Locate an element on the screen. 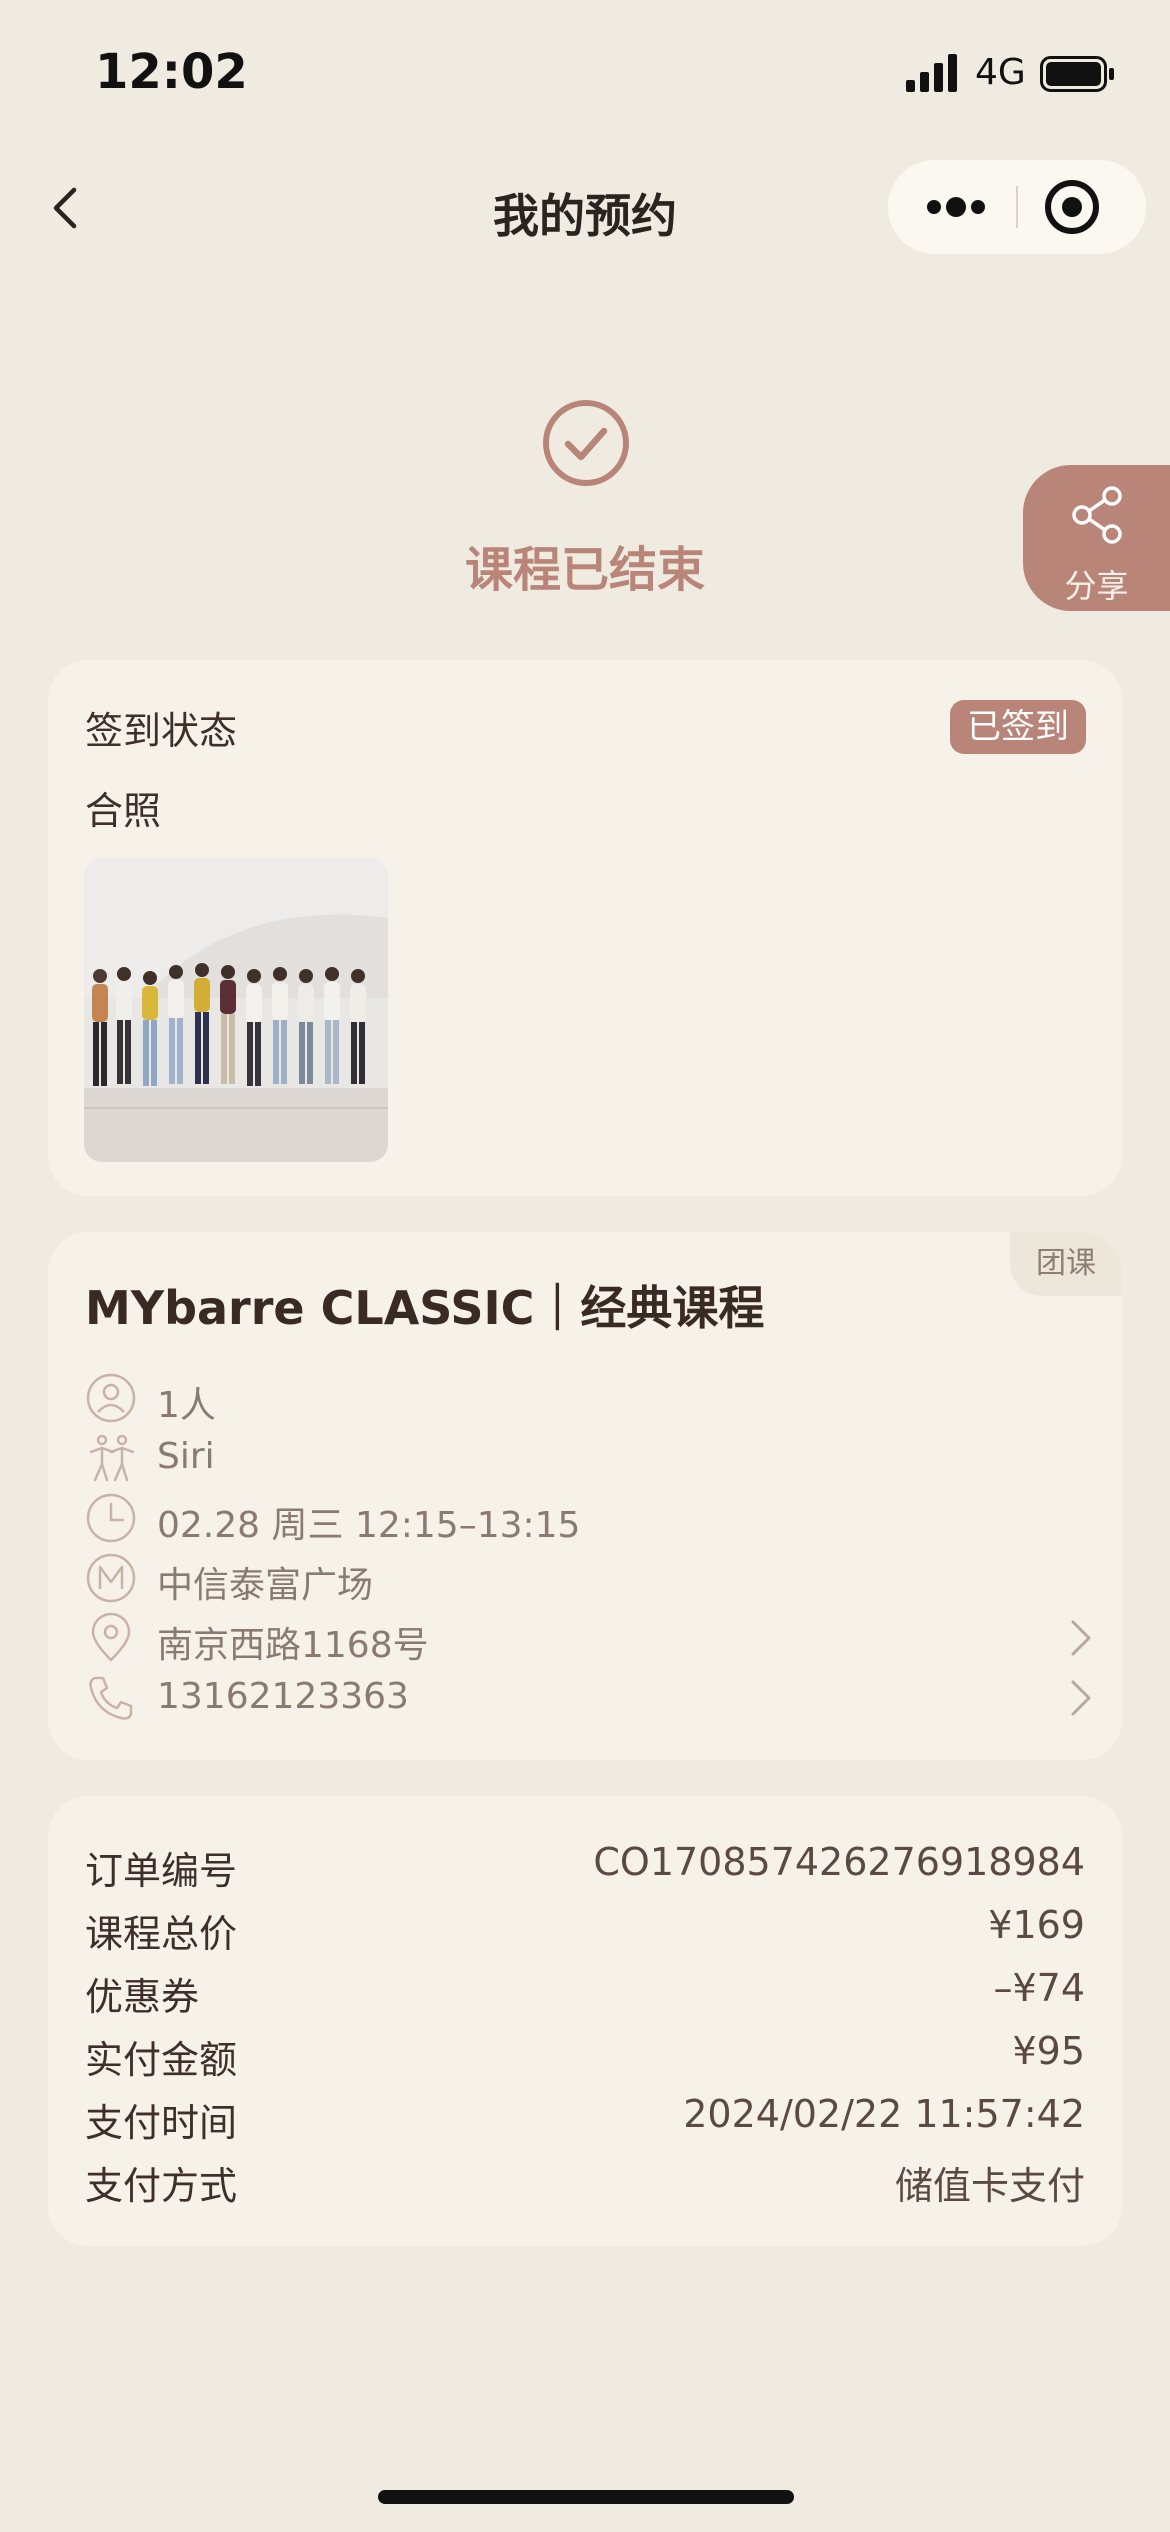 Image resolution: width=1170 pixels, height=2532 pixels. course-time-row: 02.28 周三 12:15–13:15 is located at coordinates (590, 1518).